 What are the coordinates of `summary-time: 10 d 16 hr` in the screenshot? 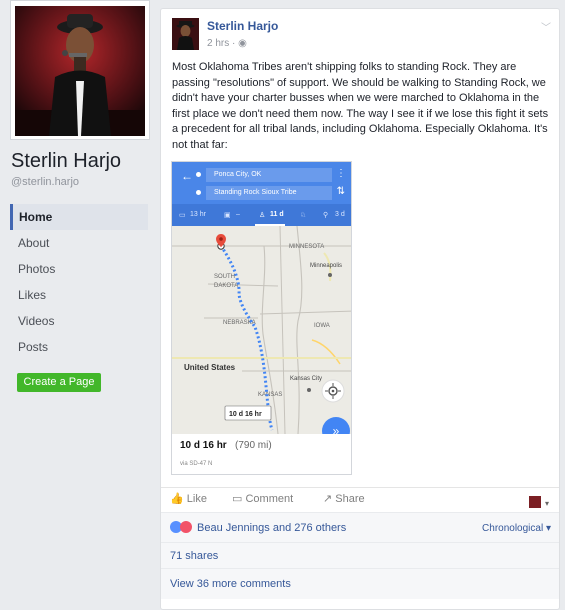 It's located at (203, 445).